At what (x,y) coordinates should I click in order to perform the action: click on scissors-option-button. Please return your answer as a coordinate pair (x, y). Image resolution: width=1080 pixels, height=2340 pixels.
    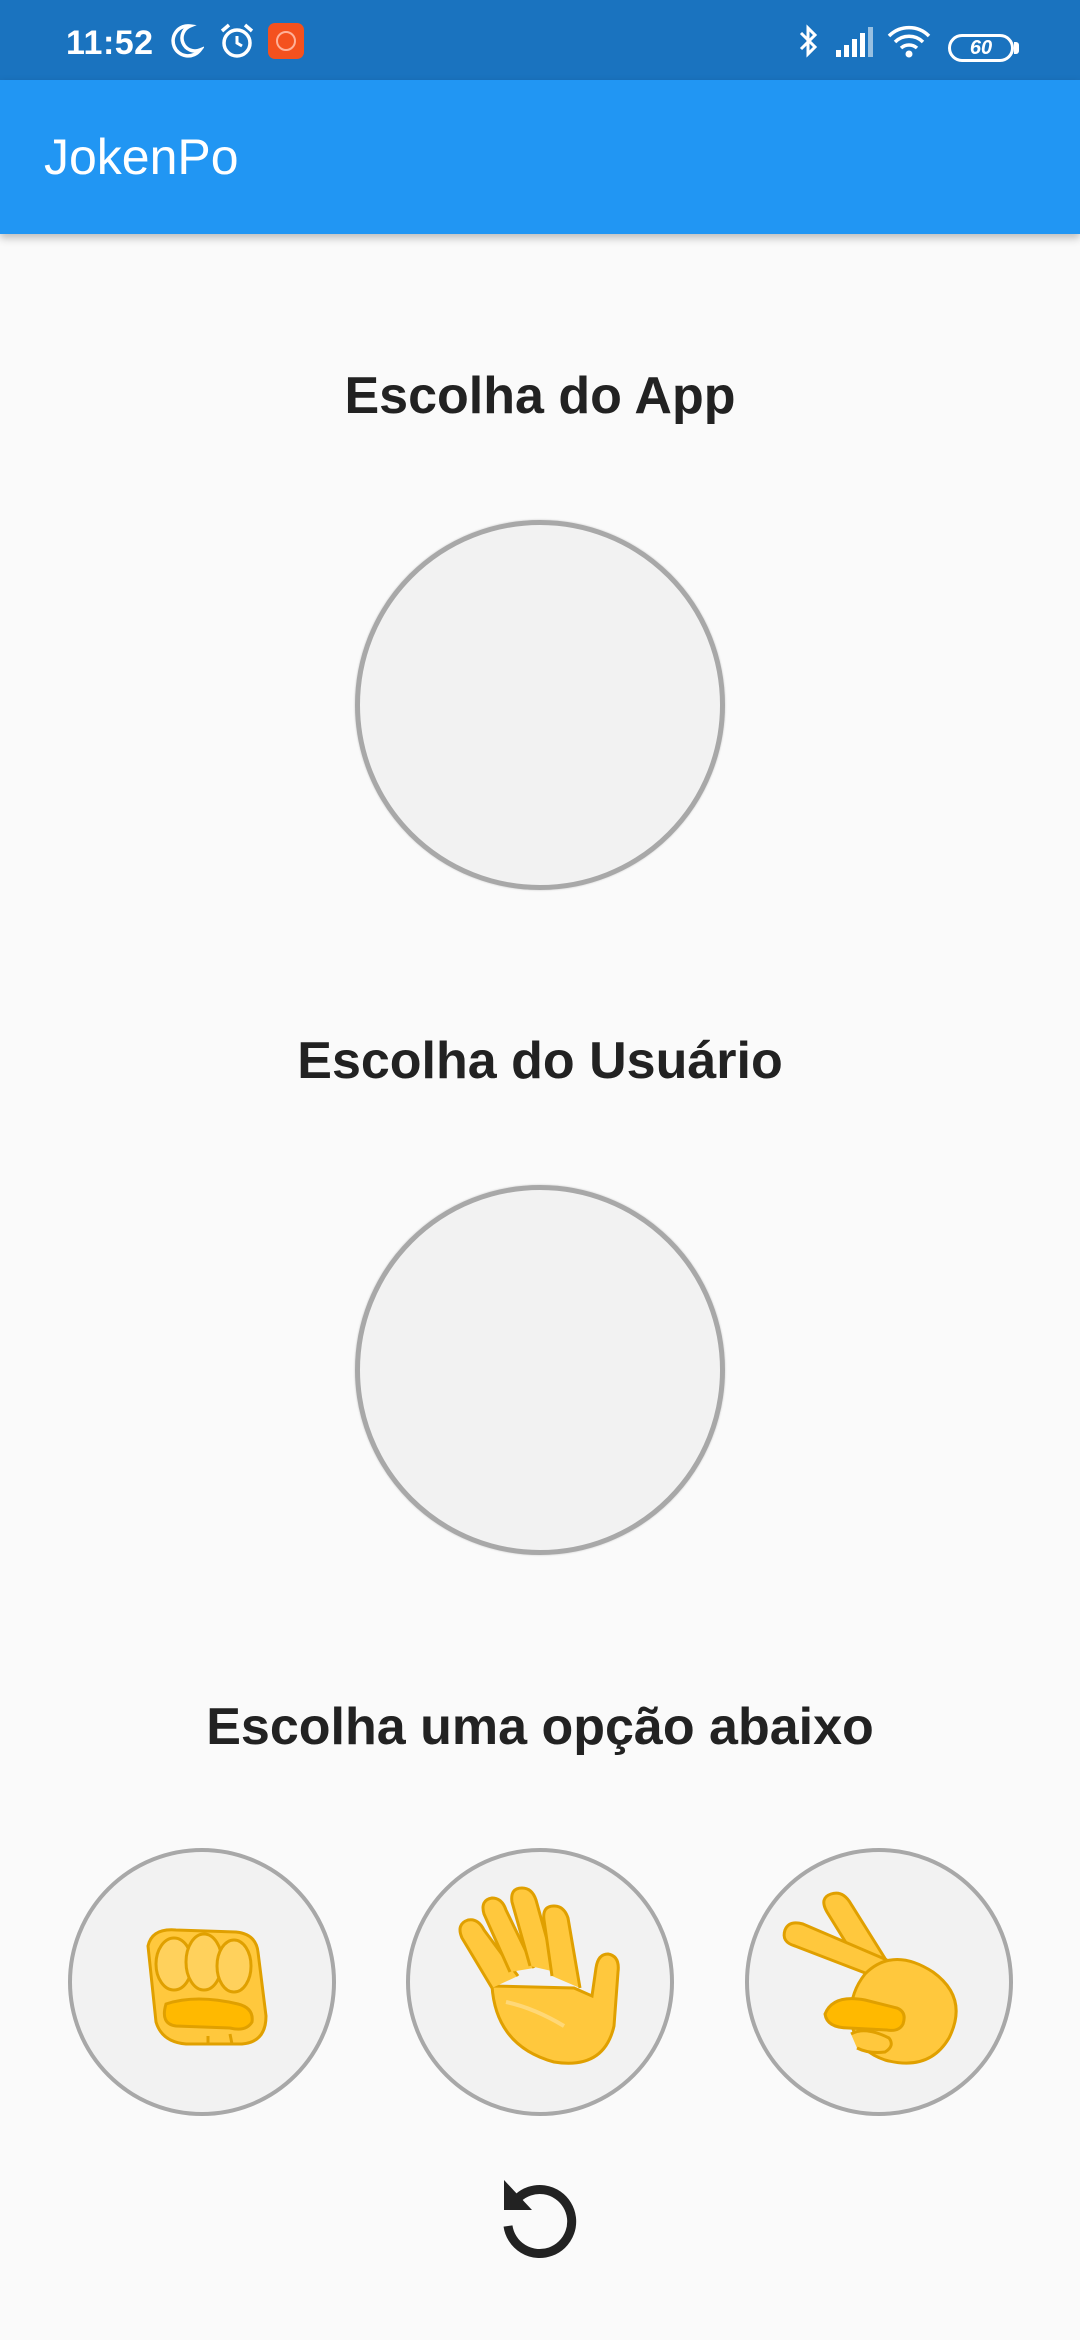
    Looking at the image, I should click on (879, 1982).